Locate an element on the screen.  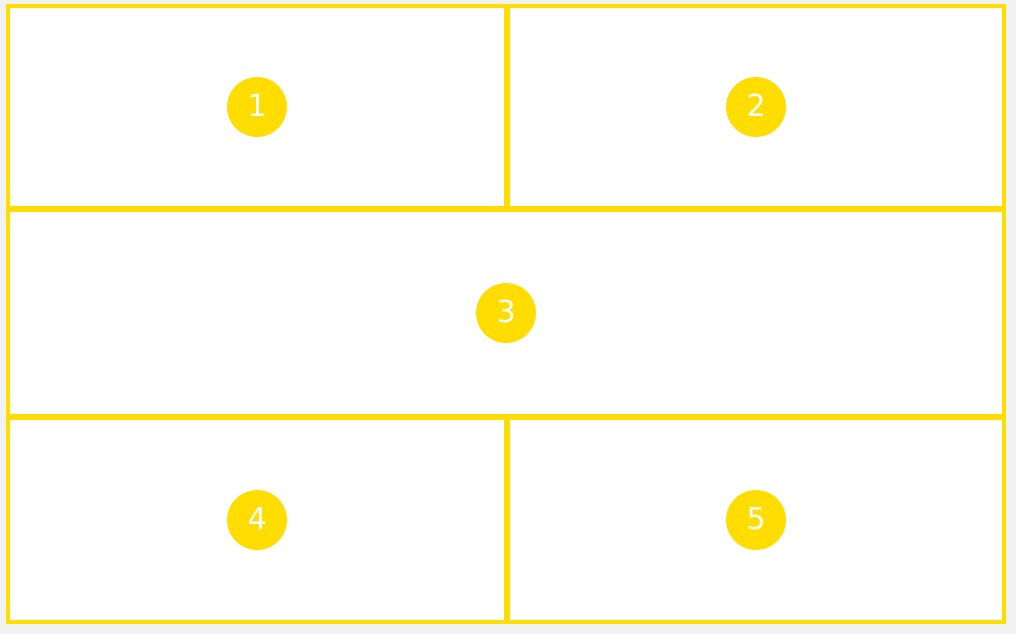
cell-number-badge: 5 is located at coordinates (756, 520).